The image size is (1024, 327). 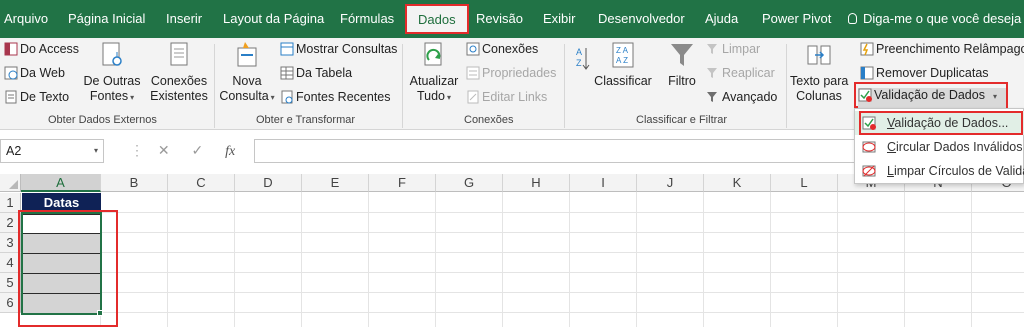 I want to click on new-query-button: Nova Consulta ▾, so click(x=247, y=72).